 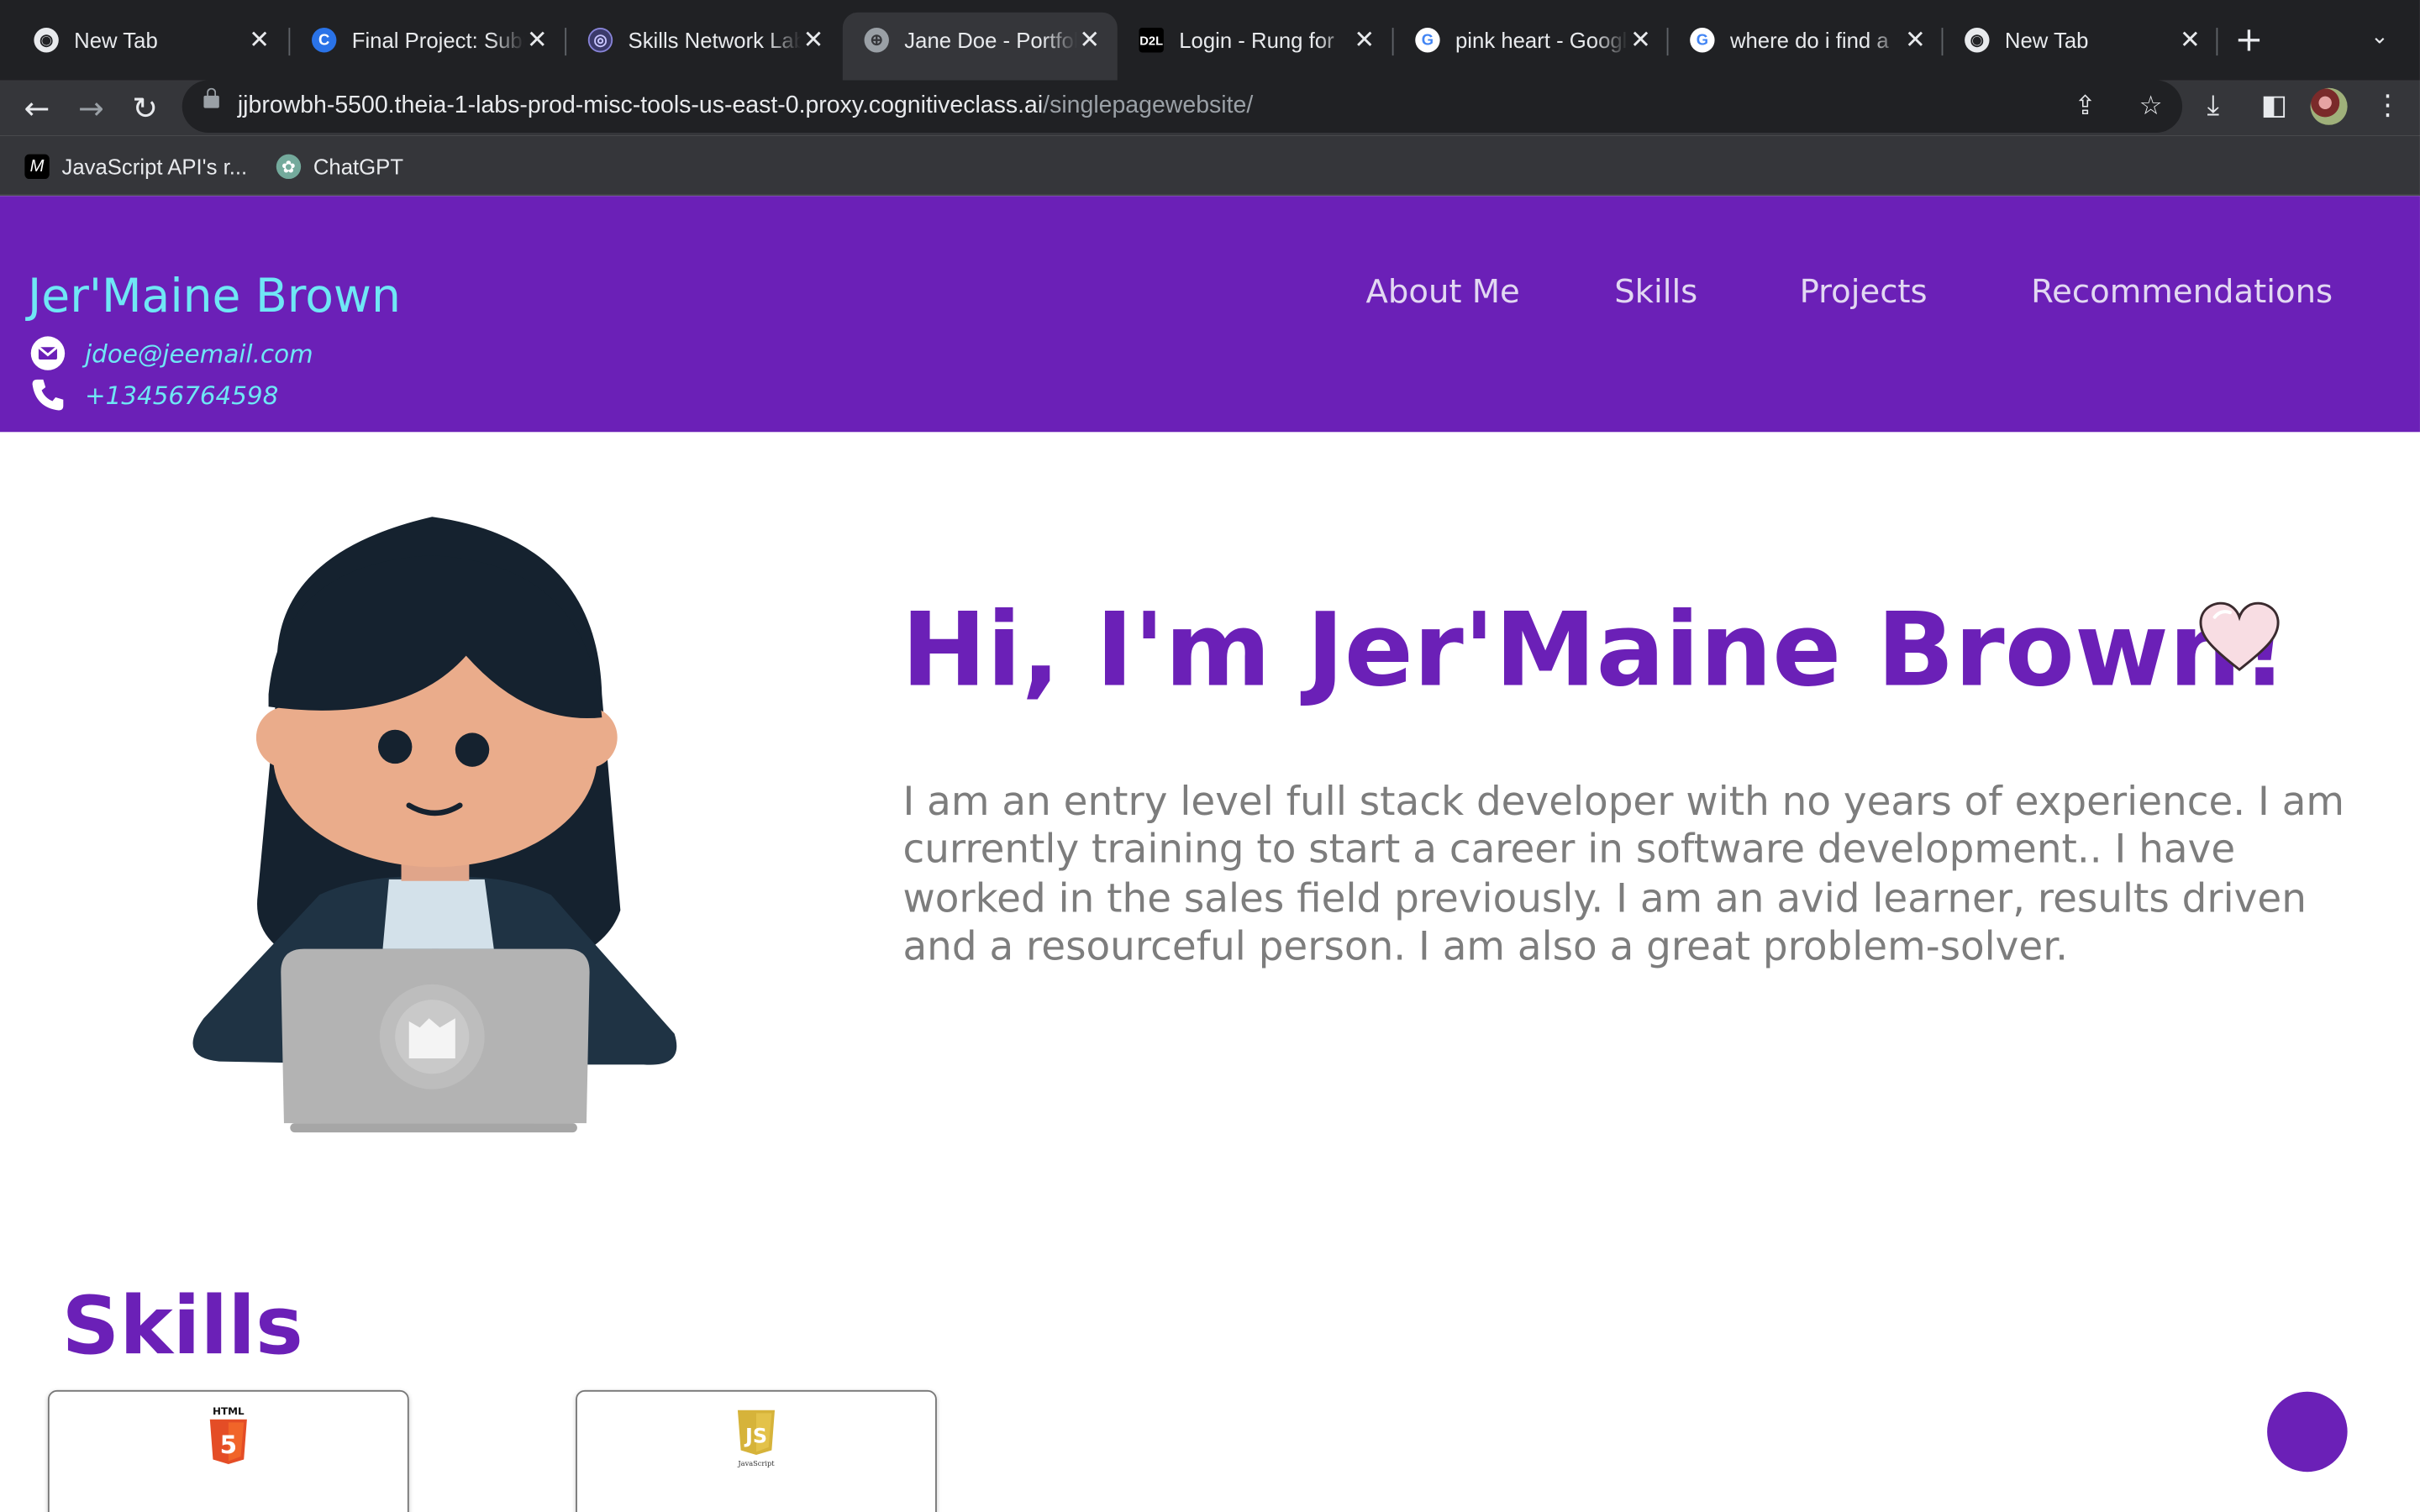 I want to click on new-tab-button: +, so click(x=2249, y=41).